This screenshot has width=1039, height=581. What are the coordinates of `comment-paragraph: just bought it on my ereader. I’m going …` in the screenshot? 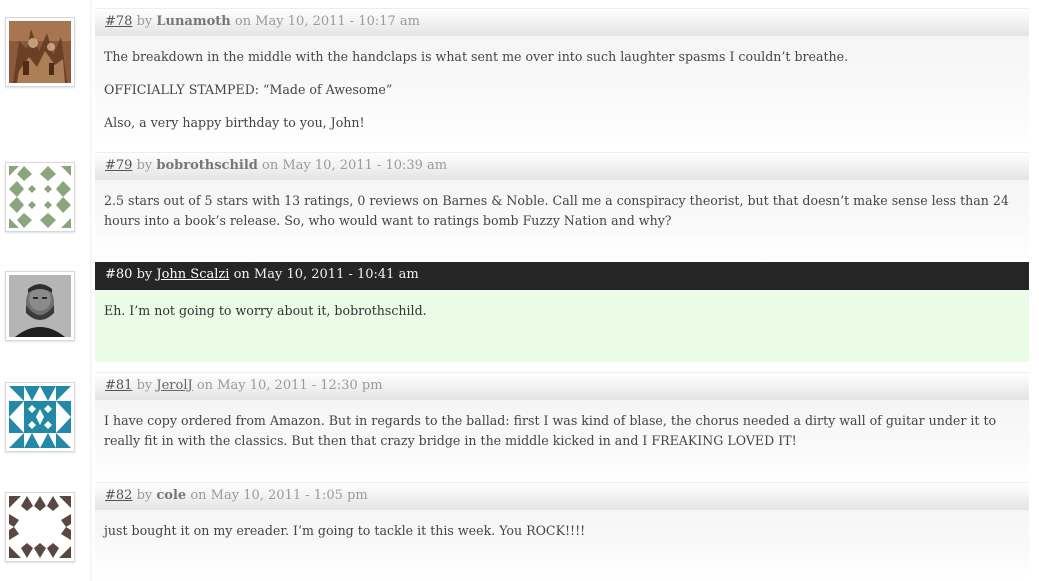 It's located at (345, 530).